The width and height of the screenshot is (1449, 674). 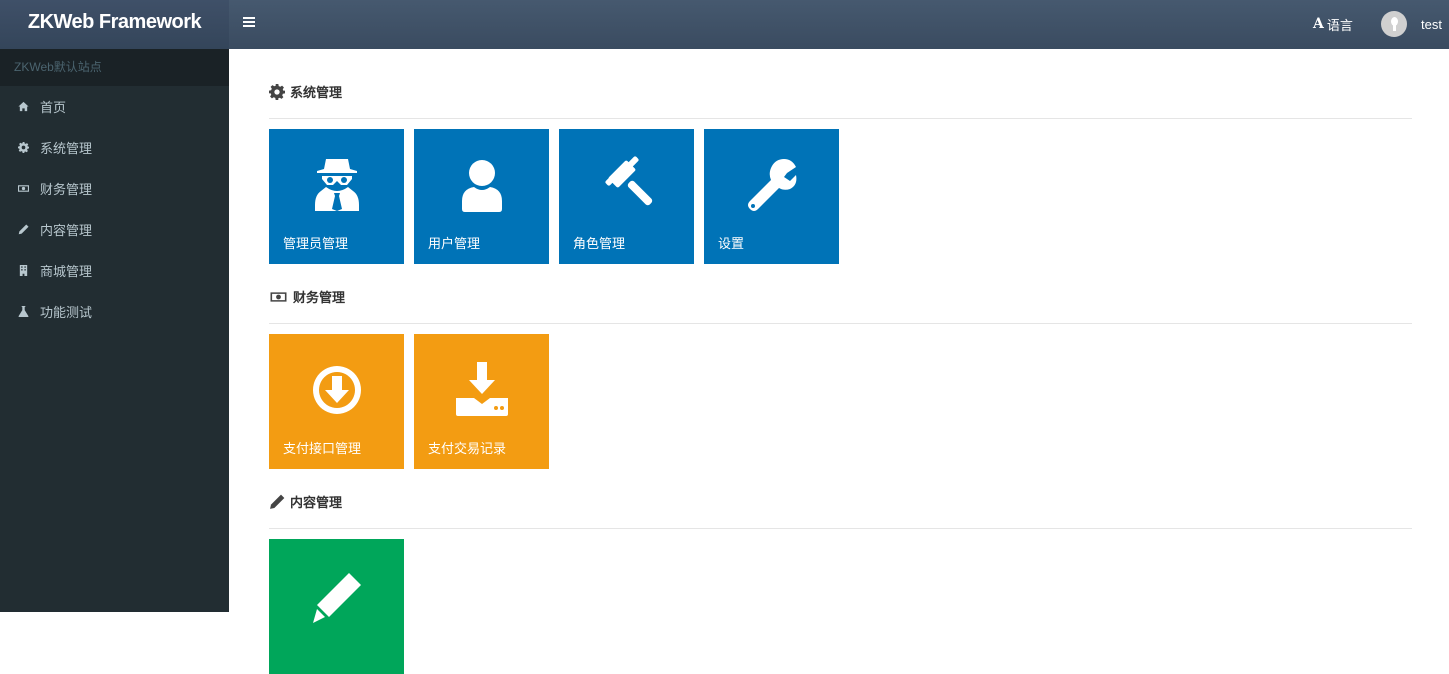 What do you see at coordinates (724, 24) in the screenshot?
I see `top-navbar: ZKWeb Framework A 语言 test` at bounding box center [724, 24].